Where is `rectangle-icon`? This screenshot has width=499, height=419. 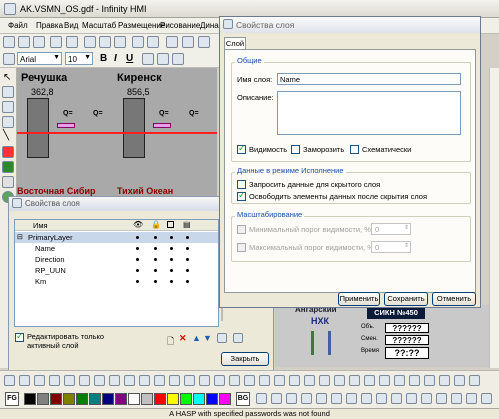 rectangle-icon is located at coordinates (8, 182).